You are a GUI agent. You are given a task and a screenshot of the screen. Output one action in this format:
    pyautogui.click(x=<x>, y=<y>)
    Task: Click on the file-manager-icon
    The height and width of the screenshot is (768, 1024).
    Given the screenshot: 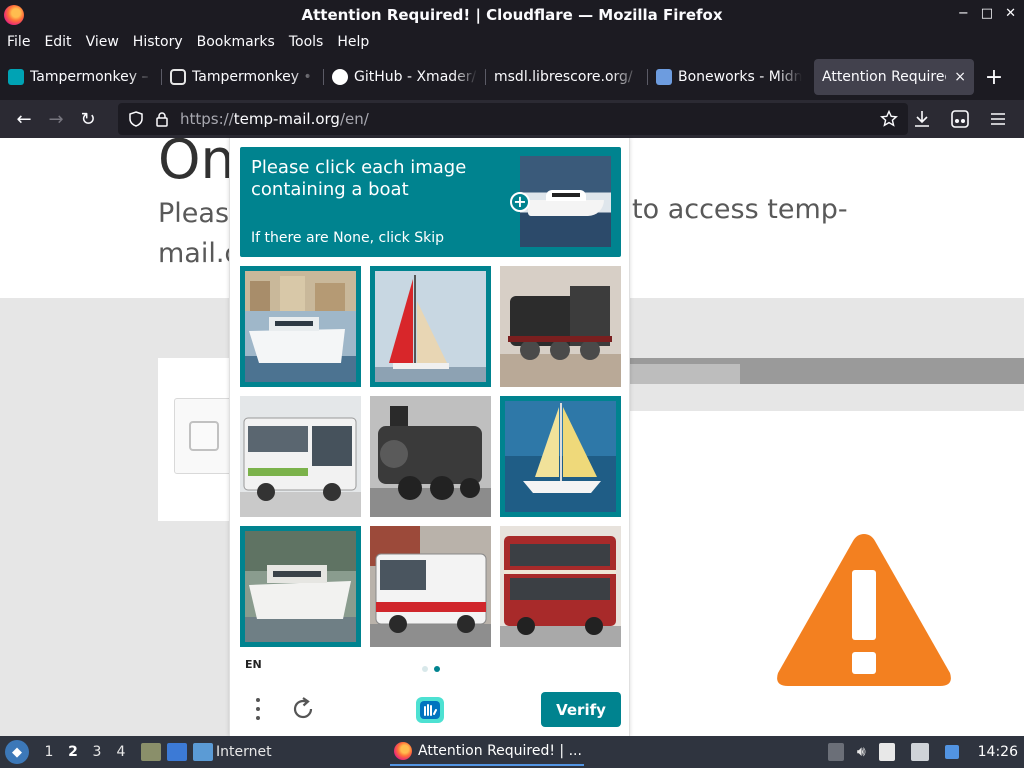 What is the action you would take?
    pyautogui.click(x=151, y=752)
    